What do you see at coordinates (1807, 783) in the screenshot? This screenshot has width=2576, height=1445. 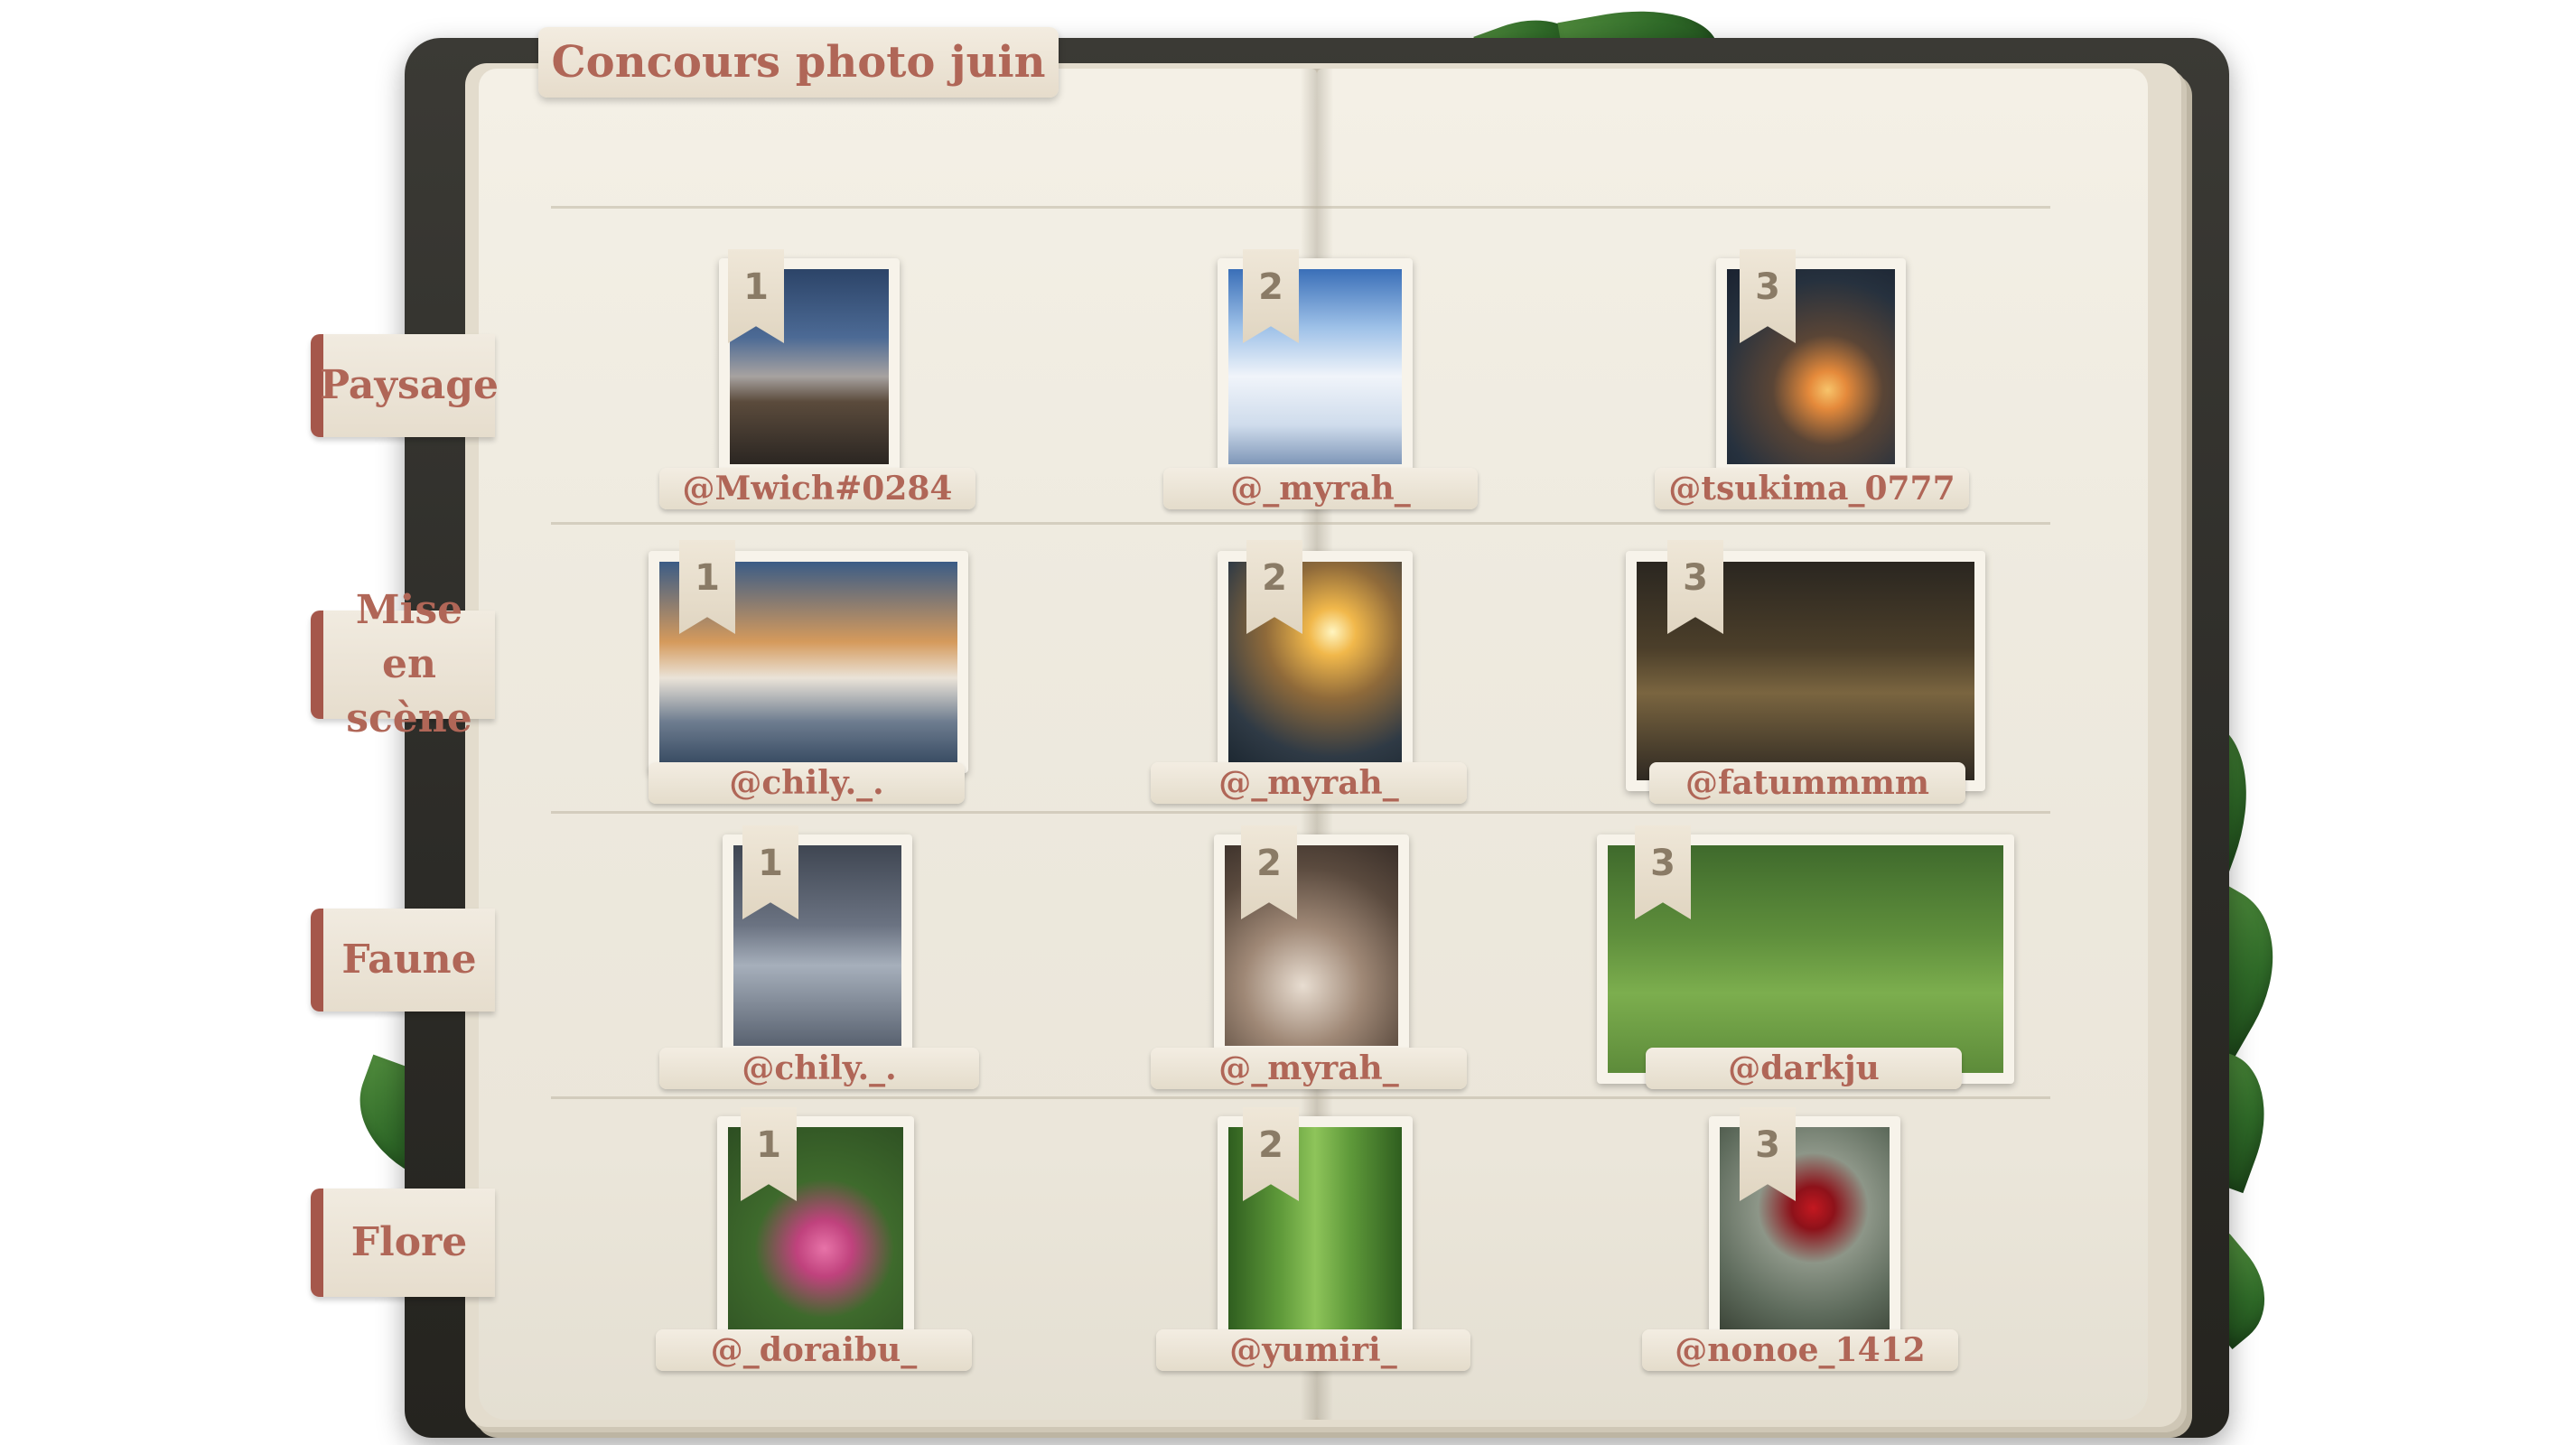 I see `username-label: @fatummmm` at bounding box center [1807, 783].